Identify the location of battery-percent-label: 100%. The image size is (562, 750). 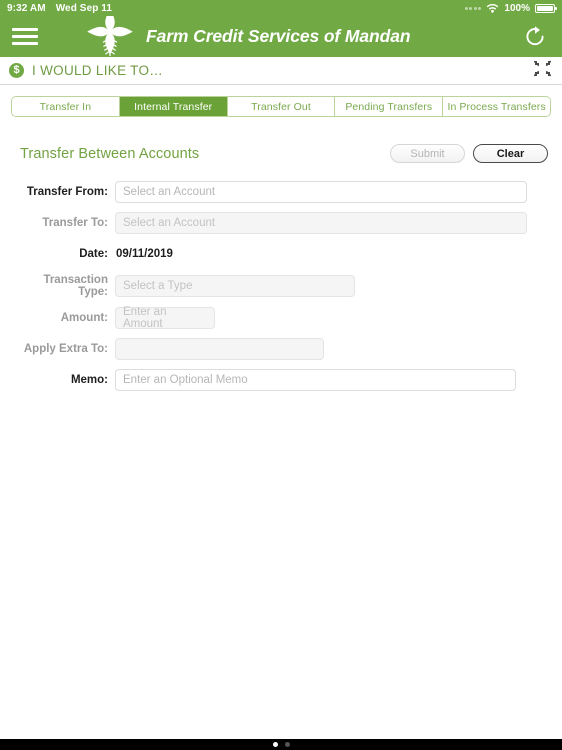
(517, 8).